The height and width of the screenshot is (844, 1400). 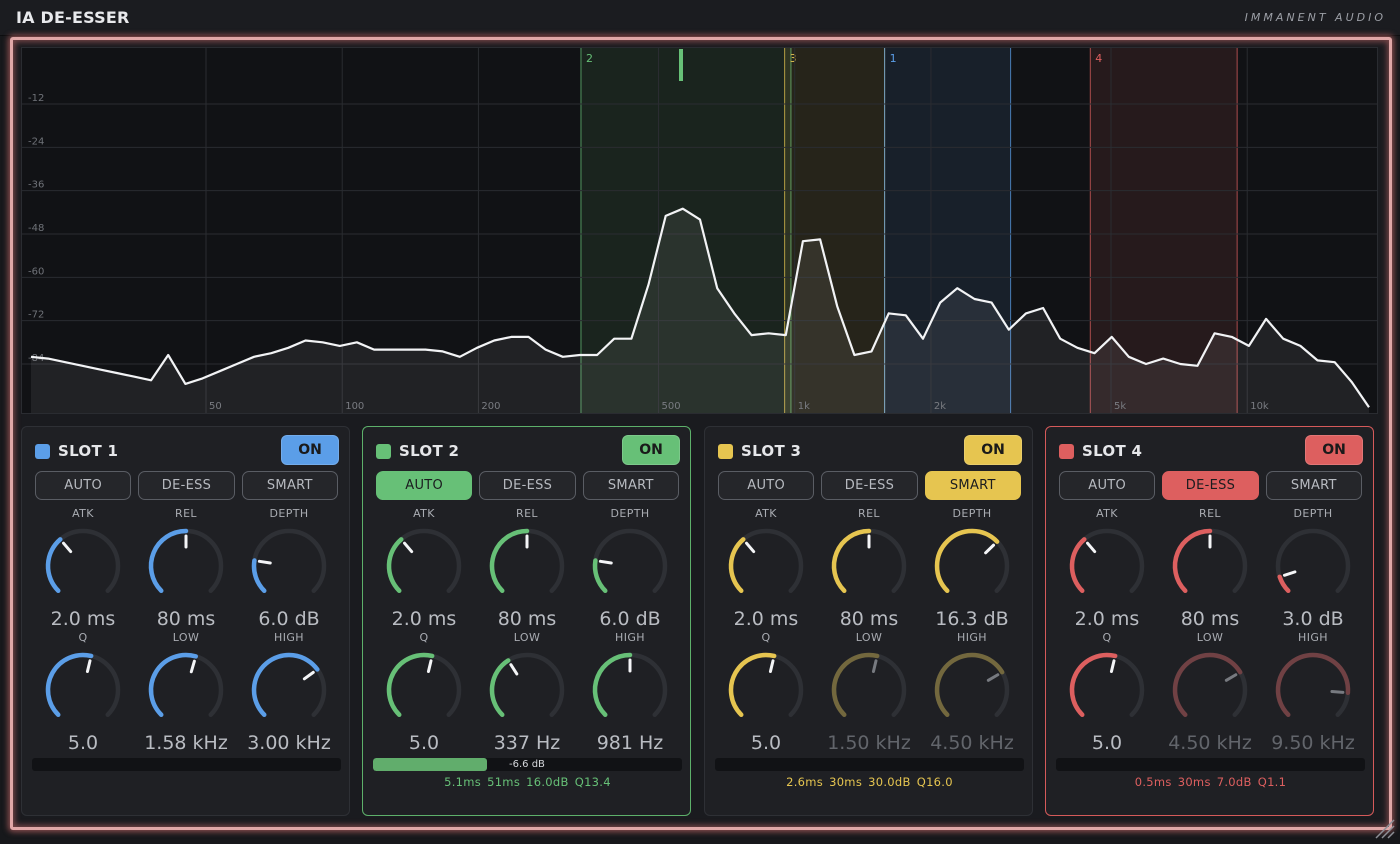 I want to click on knob-track, so click(x=1313, y=560).